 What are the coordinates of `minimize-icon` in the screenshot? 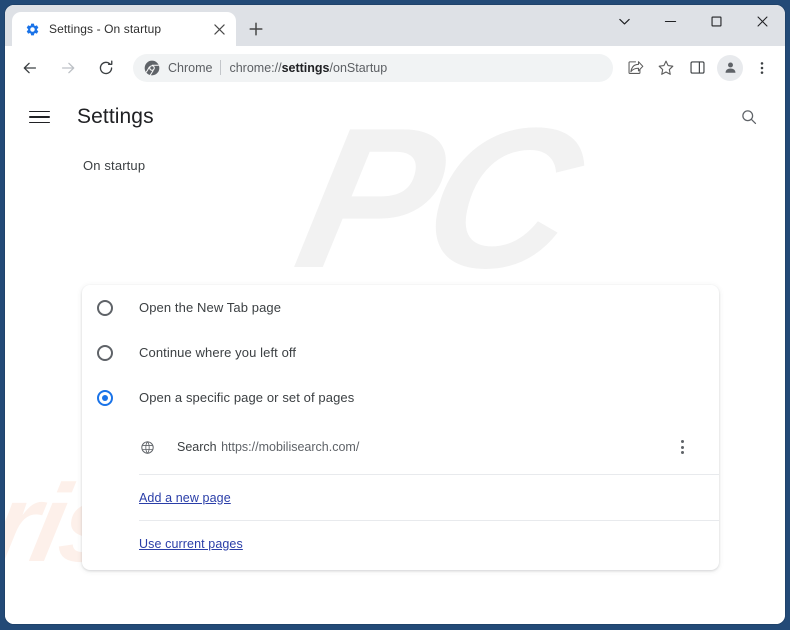 It's located at (670, 21).